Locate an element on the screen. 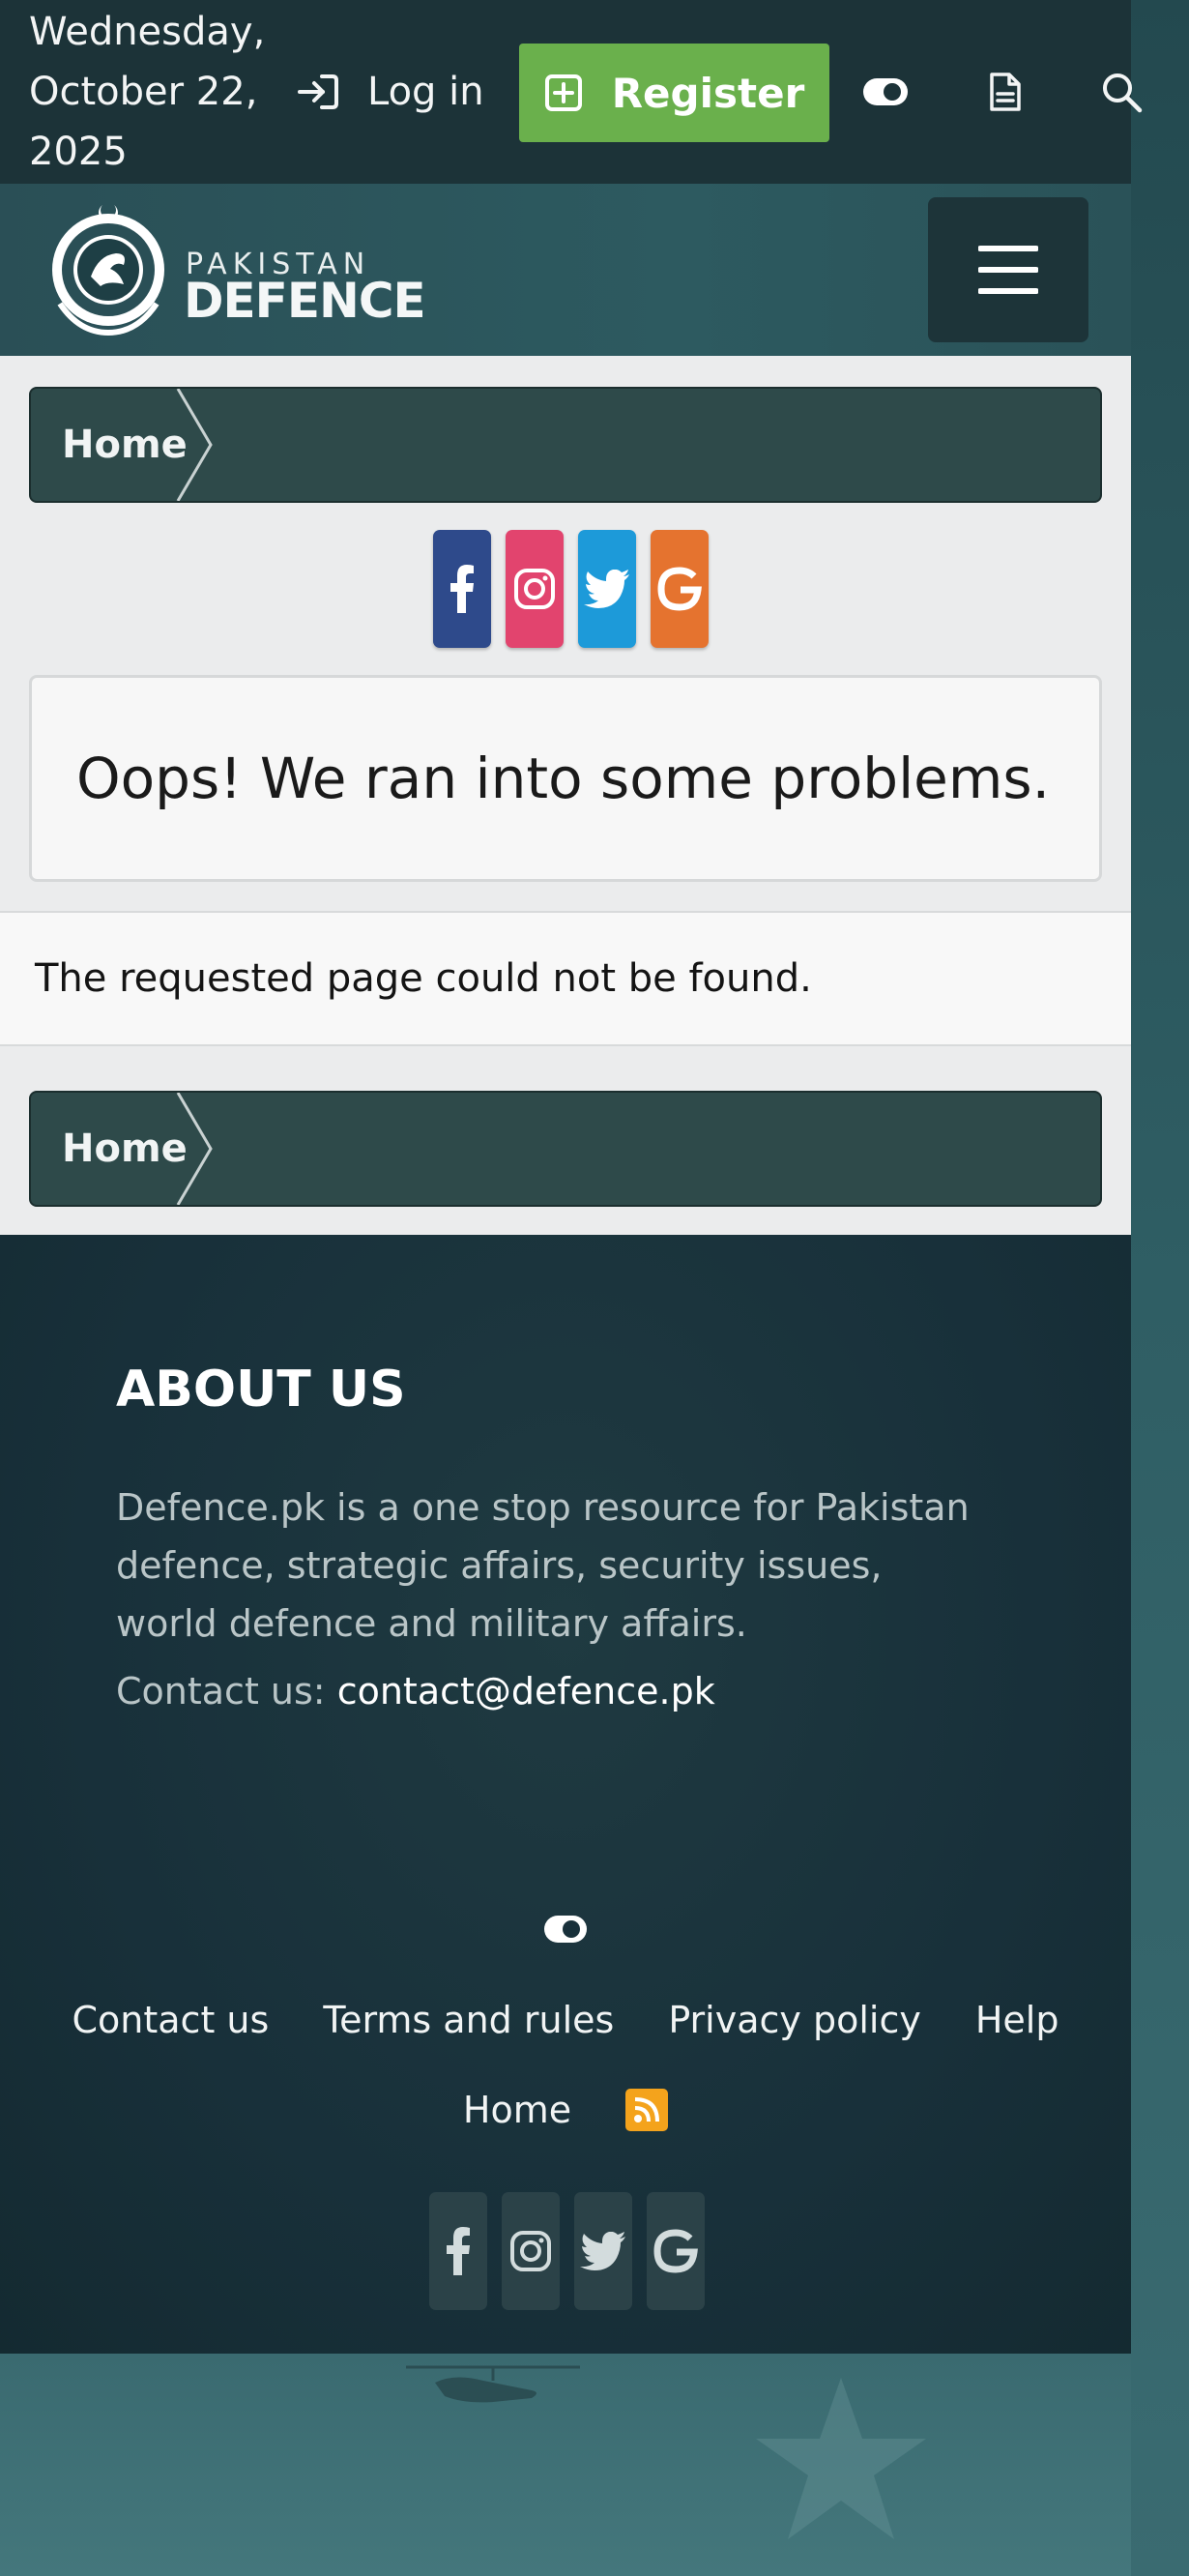 The height and width of the screenshot is (2576, 1189). site-header: PAKISTAN DEFENCE is located at coordinates (565, 270).